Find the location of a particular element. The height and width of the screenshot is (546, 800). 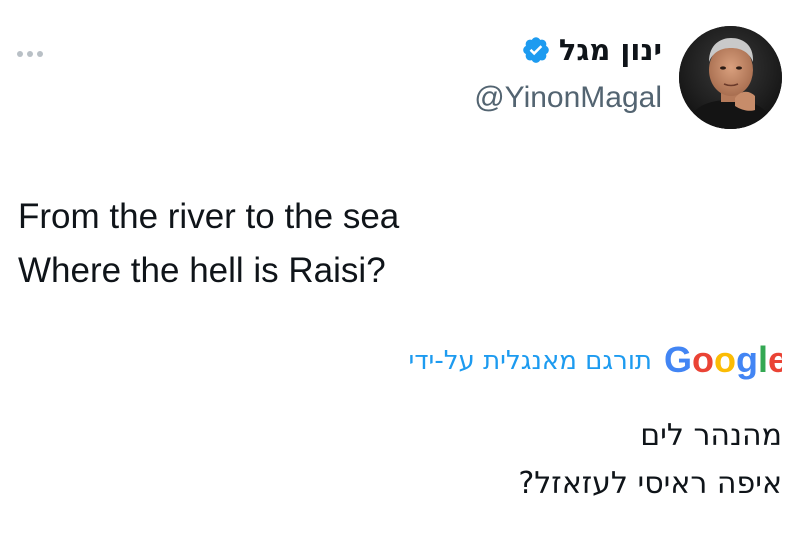

author-display-name: ינון מגל is located at coordinates (610, 50).